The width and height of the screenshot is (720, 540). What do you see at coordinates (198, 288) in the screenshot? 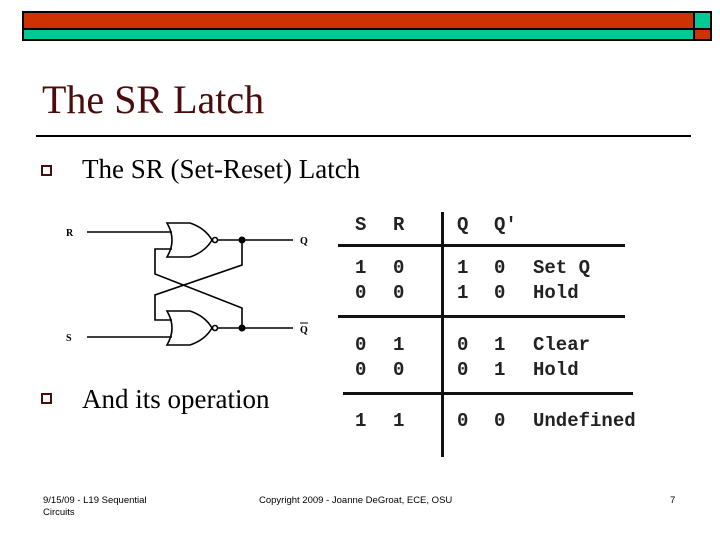
I see `wire-feedback-top` at bounding box center [198, 288].